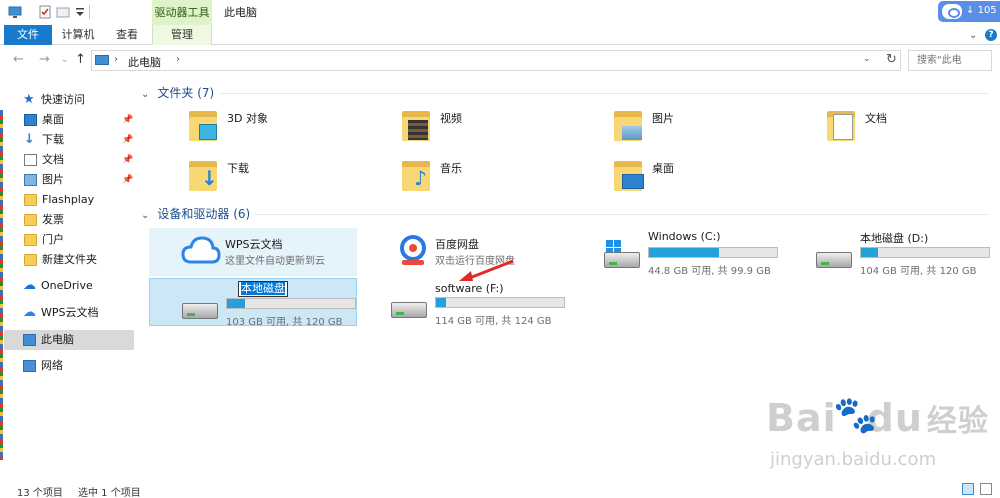 The height and width of the screenshot is (498, 1000). What do you see at coordinates (496, 60) in the screenshot?
I see `address-bar: › 此电脑 › ⌄ ↻` at bounding box center [496, 60].